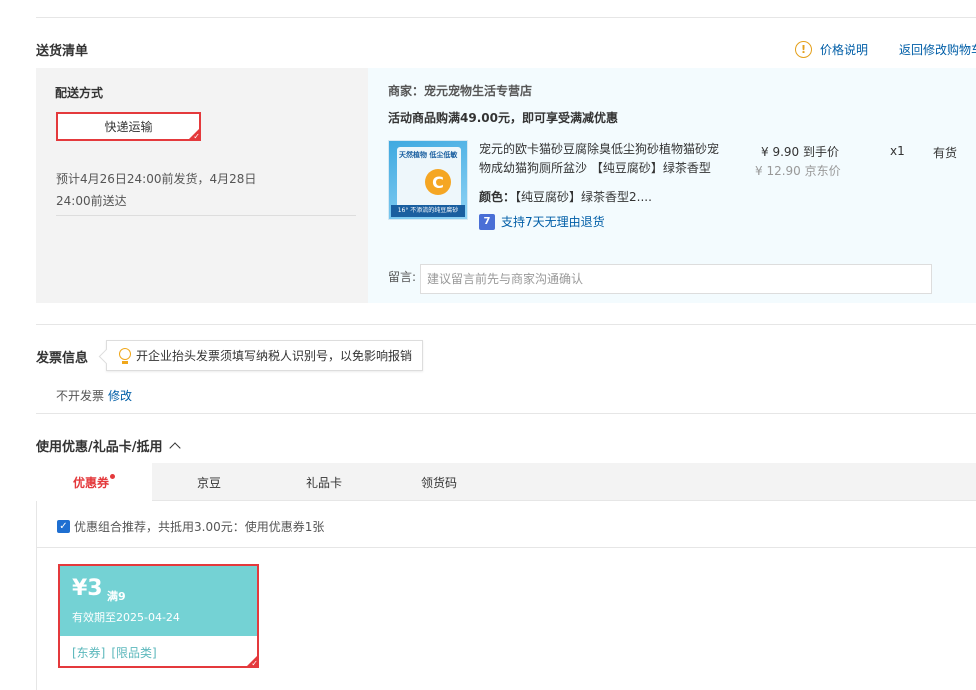 The width and height of the screenshot is (976, 690). Describe the element at coordinates (199, 527) in the screenshot. I see `combo-text: 优惠组合推荐，共抵用3.00元：使用优惠券1张` at that location.